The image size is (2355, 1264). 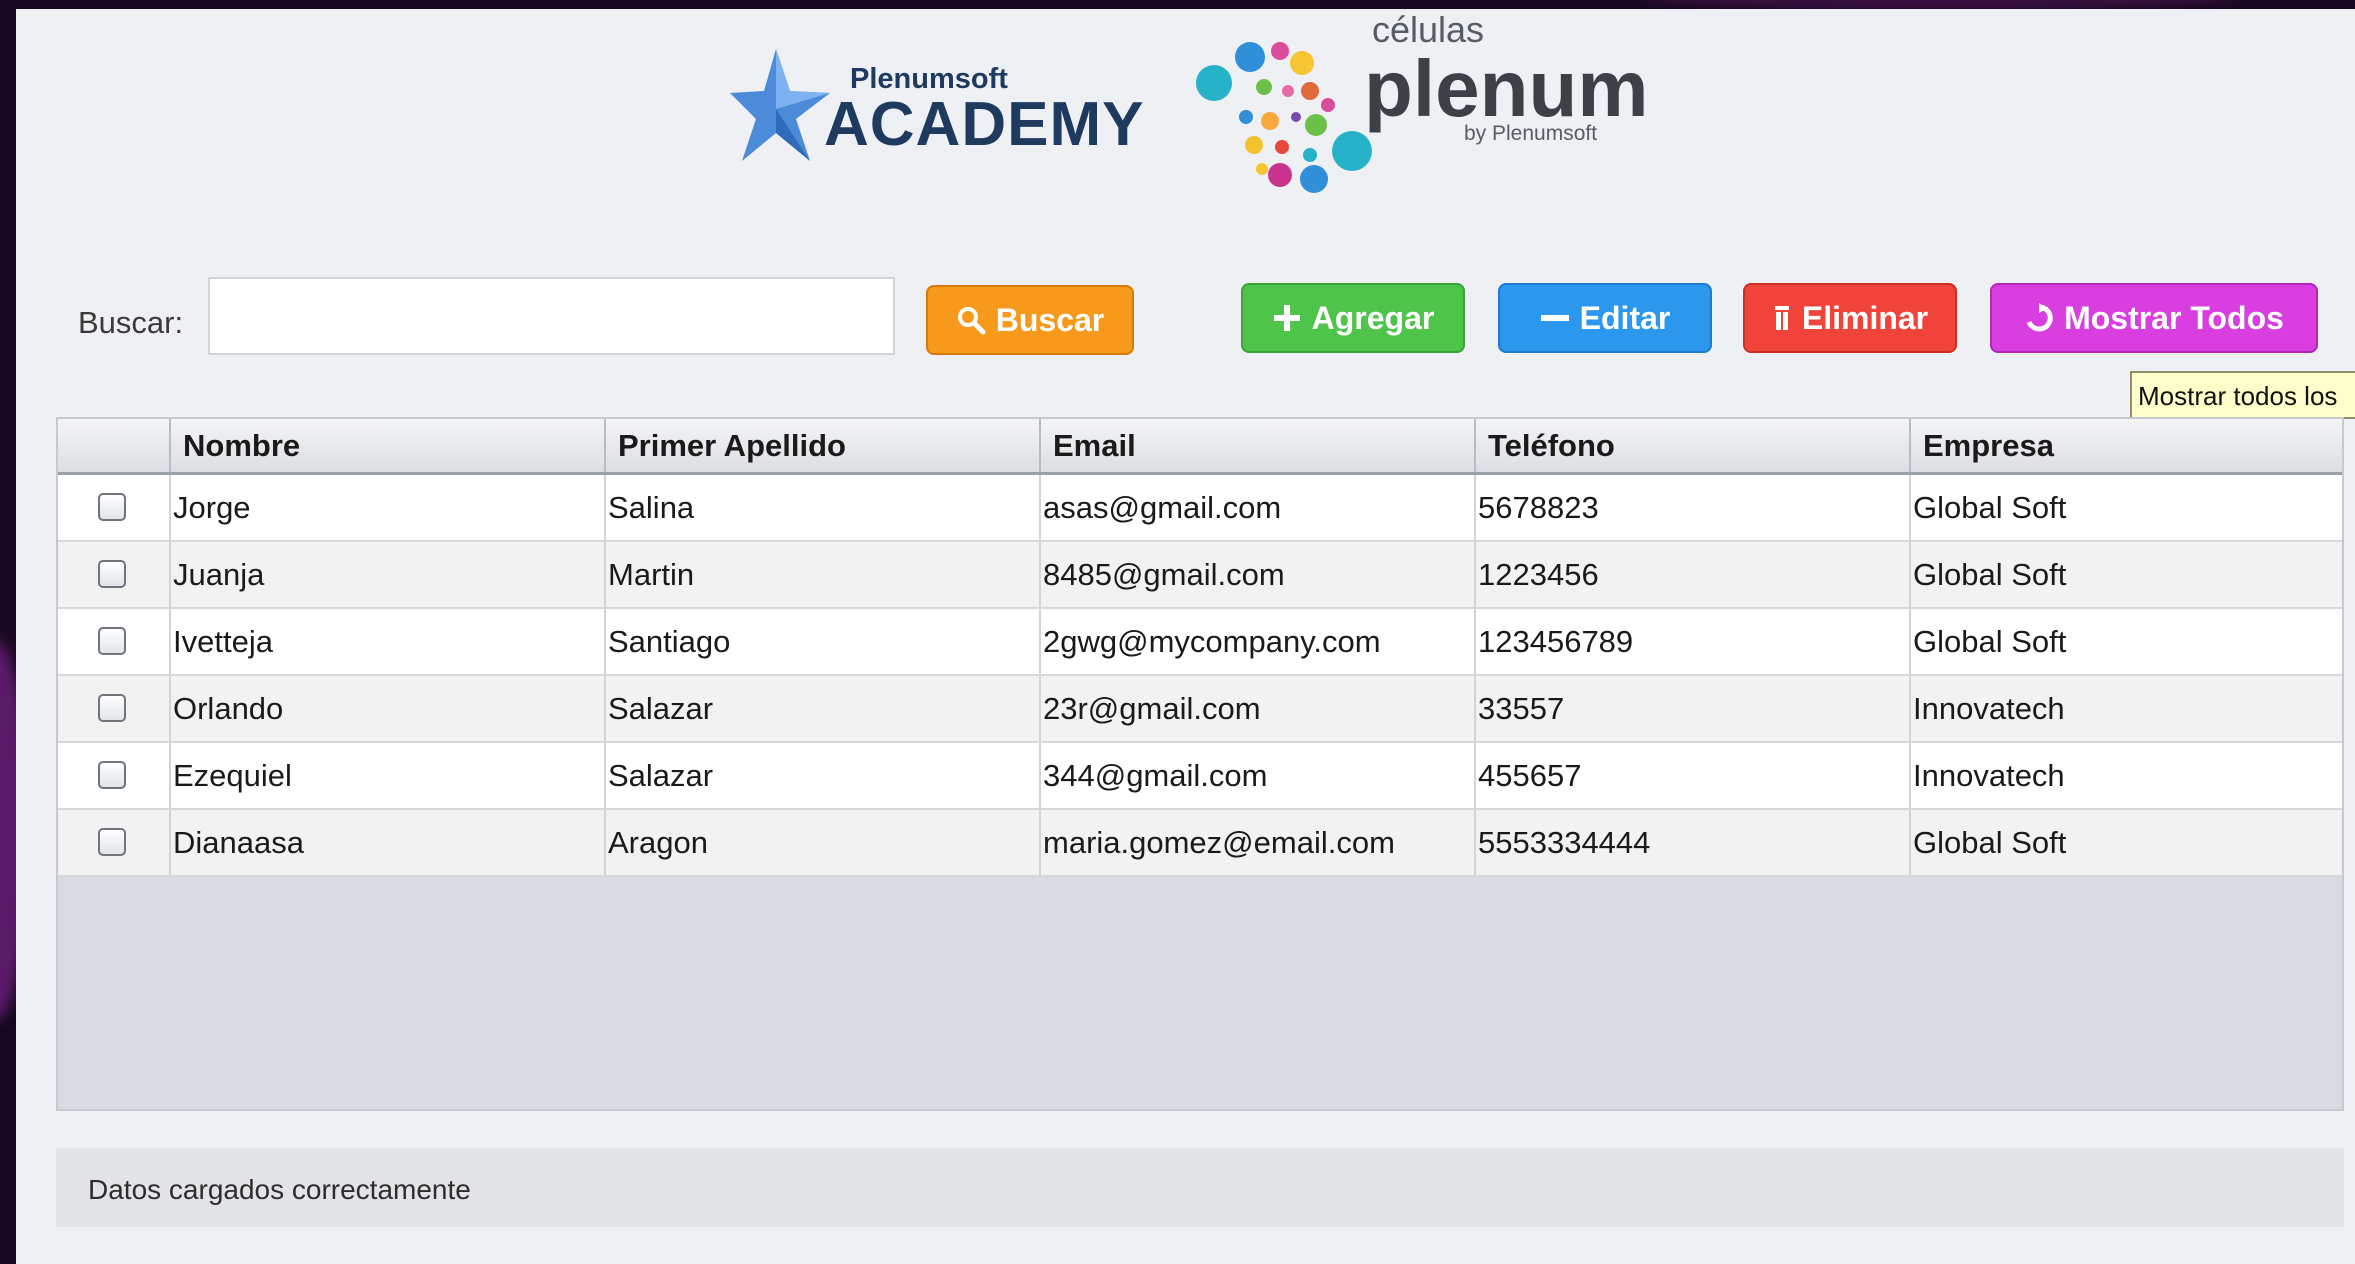 What do you see at coordinates (551, 316) in the screenshot?
I see `search-input` at bounding box center [551, 316].